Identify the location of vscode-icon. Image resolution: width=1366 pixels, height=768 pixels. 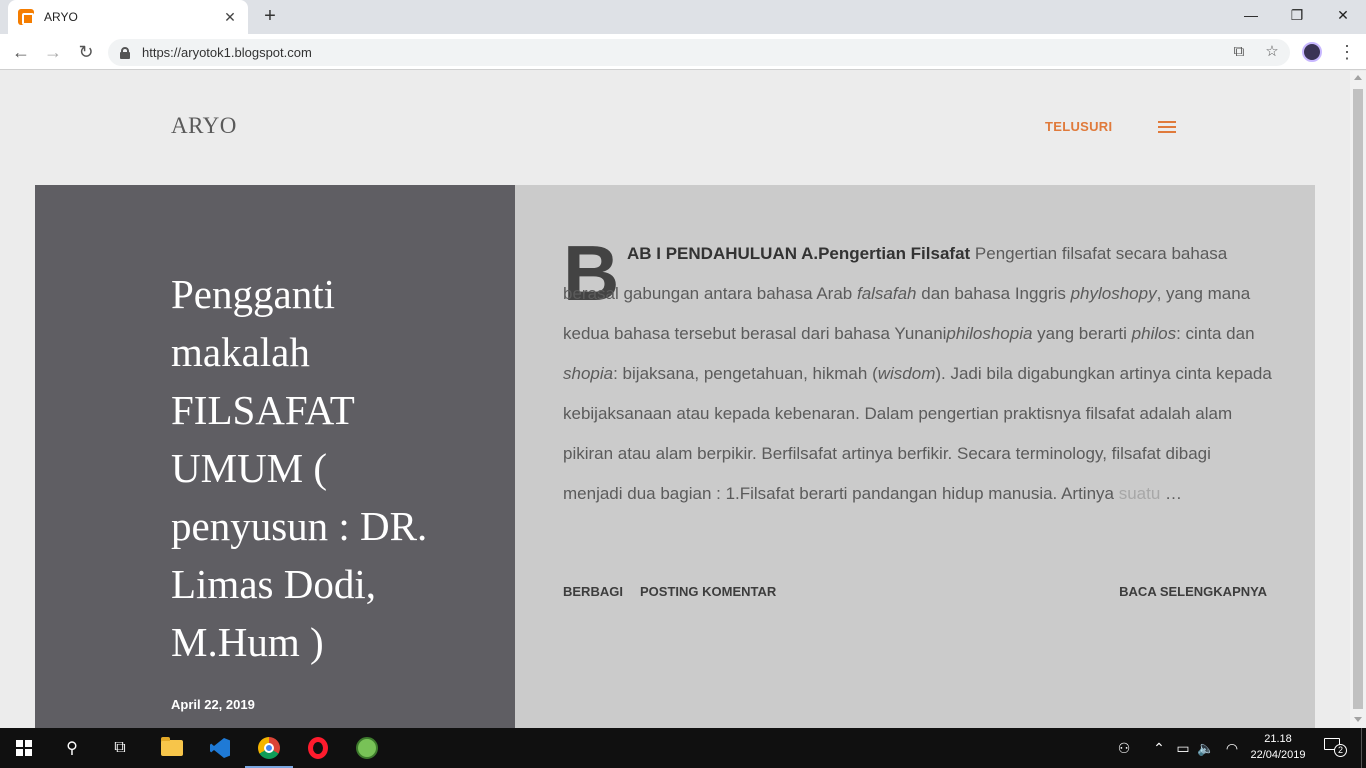
(220, 748).